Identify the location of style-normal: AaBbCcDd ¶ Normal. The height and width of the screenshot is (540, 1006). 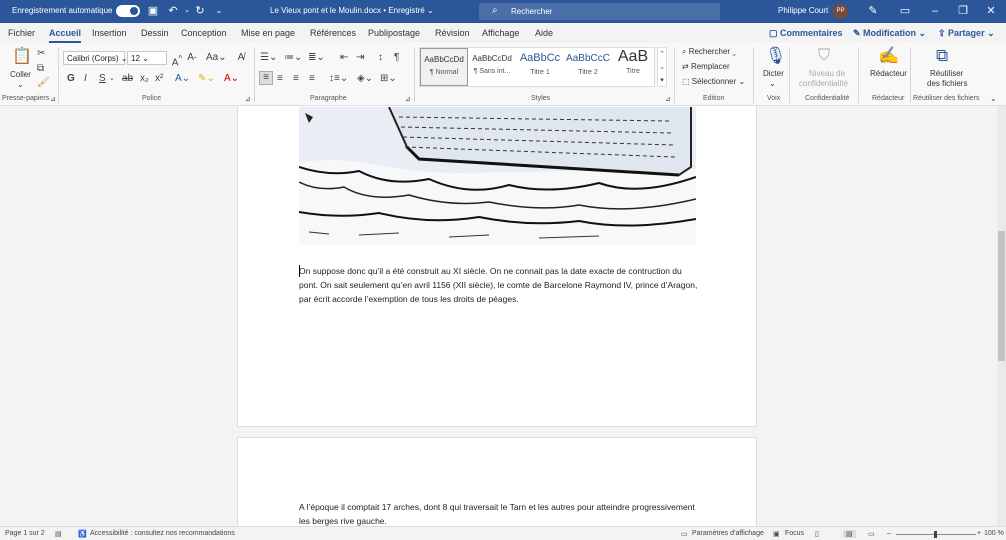
(444, 67).